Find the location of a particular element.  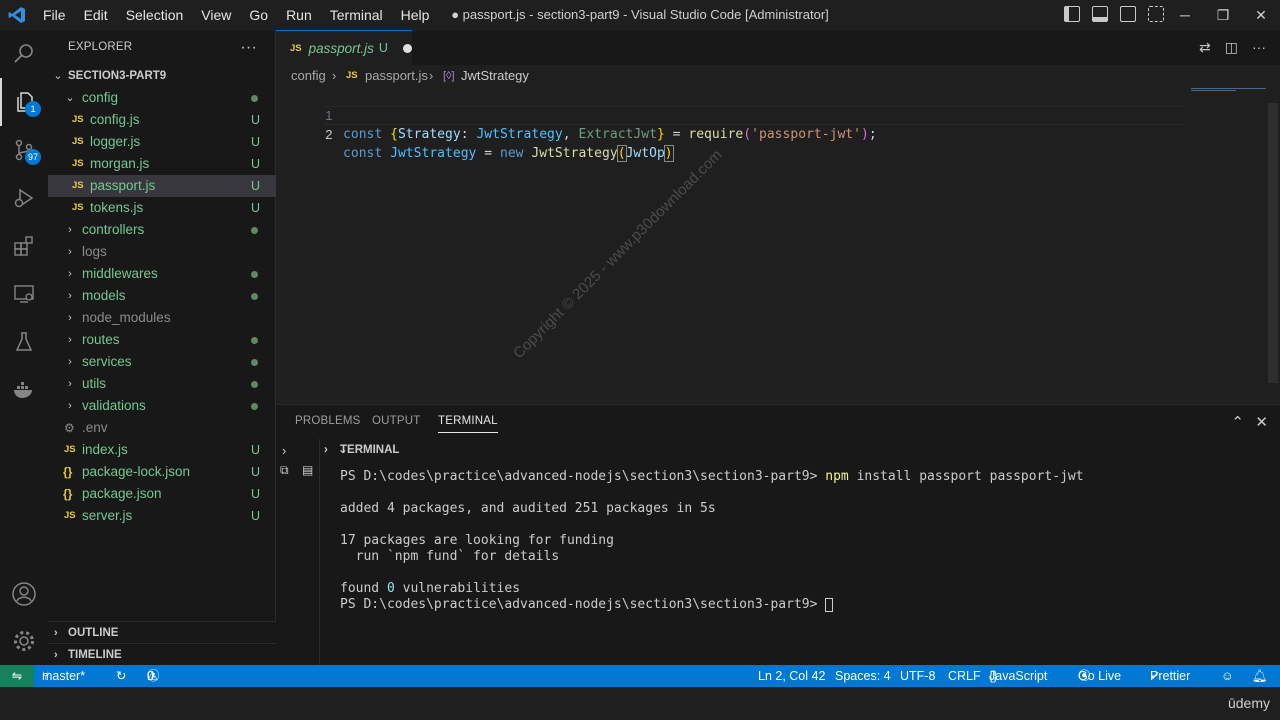

tree-item-models: › models is located at coordinates (162, 296).